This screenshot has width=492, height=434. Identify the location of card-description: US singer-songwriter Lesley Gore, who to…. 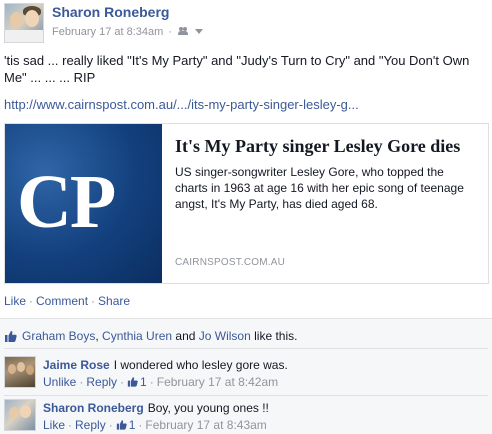
(319, 188).